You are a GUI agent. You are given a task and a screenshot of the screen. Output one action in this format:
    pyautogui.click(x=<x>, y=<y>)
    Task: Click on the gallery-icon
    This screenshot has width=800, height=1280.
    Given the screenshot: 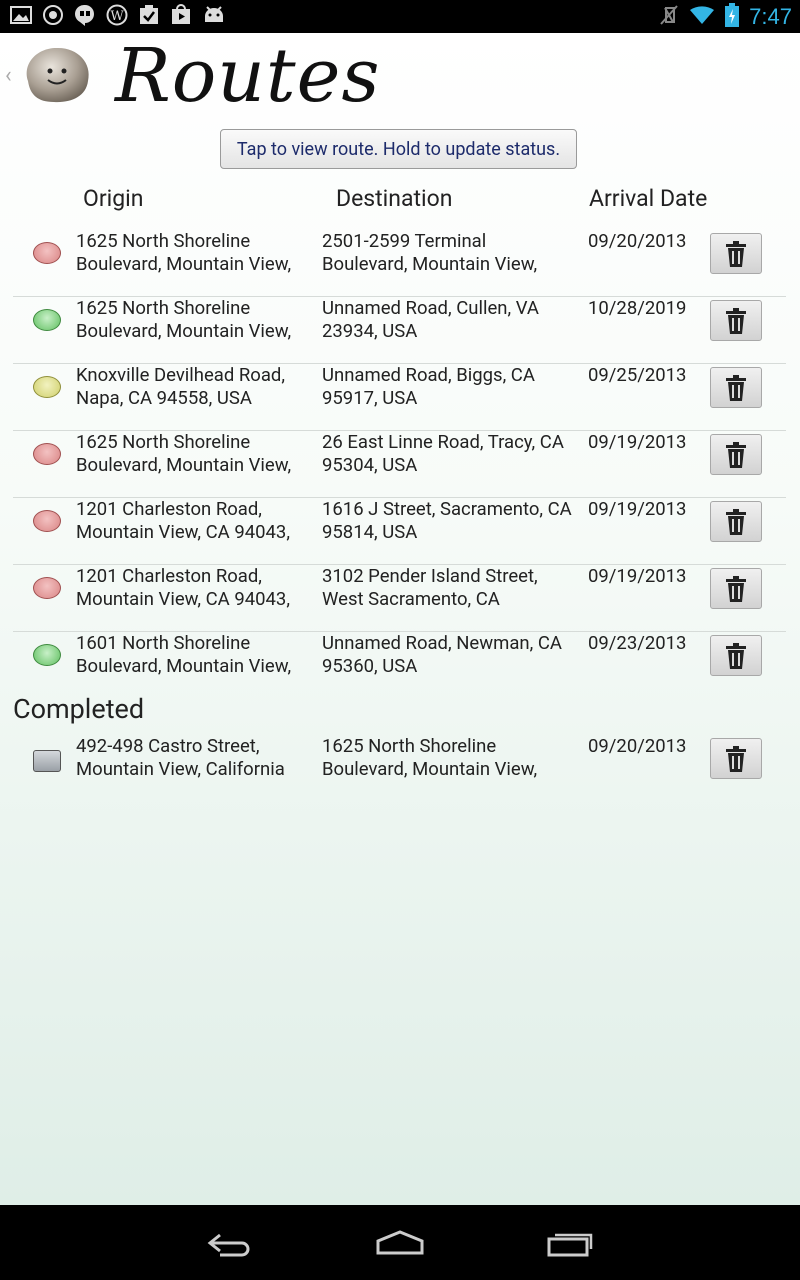 What is the action you would take?
    pyautogui.click(x=21, y=15)
    